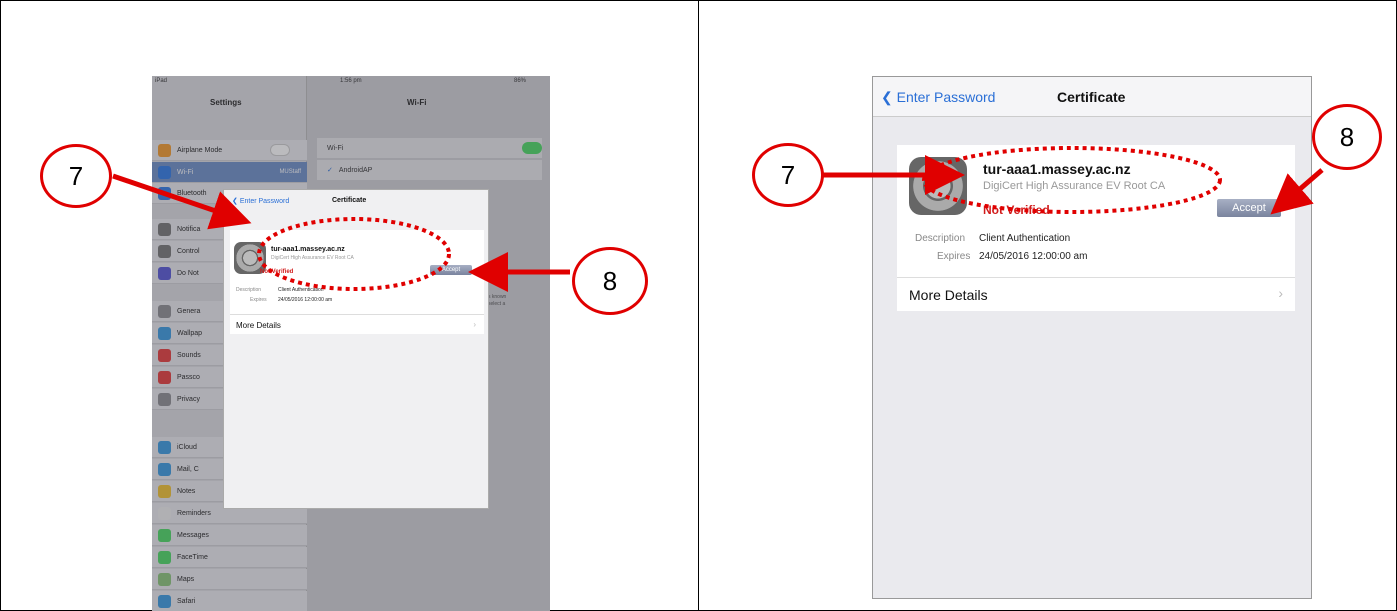  What do you see at coordinates (451, 270) in the screenshot?
I see `accept-button: Accept` at bounding box center [451, 270].